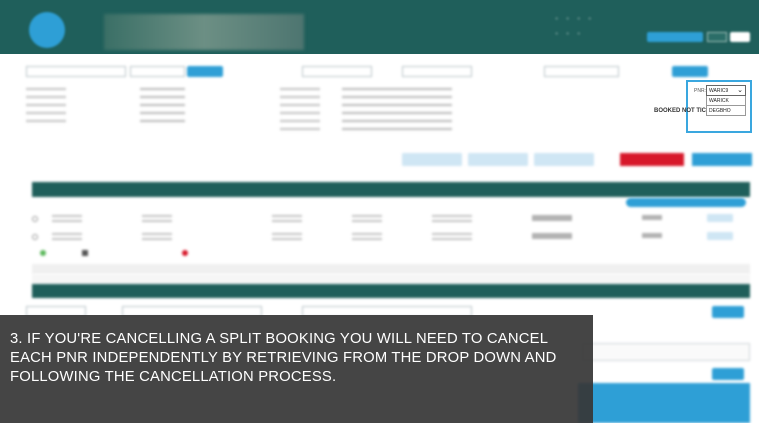  What do you see at coordinates (690, 71) in the screenshot?
I see `go-button` at bounding box center [690, 71].